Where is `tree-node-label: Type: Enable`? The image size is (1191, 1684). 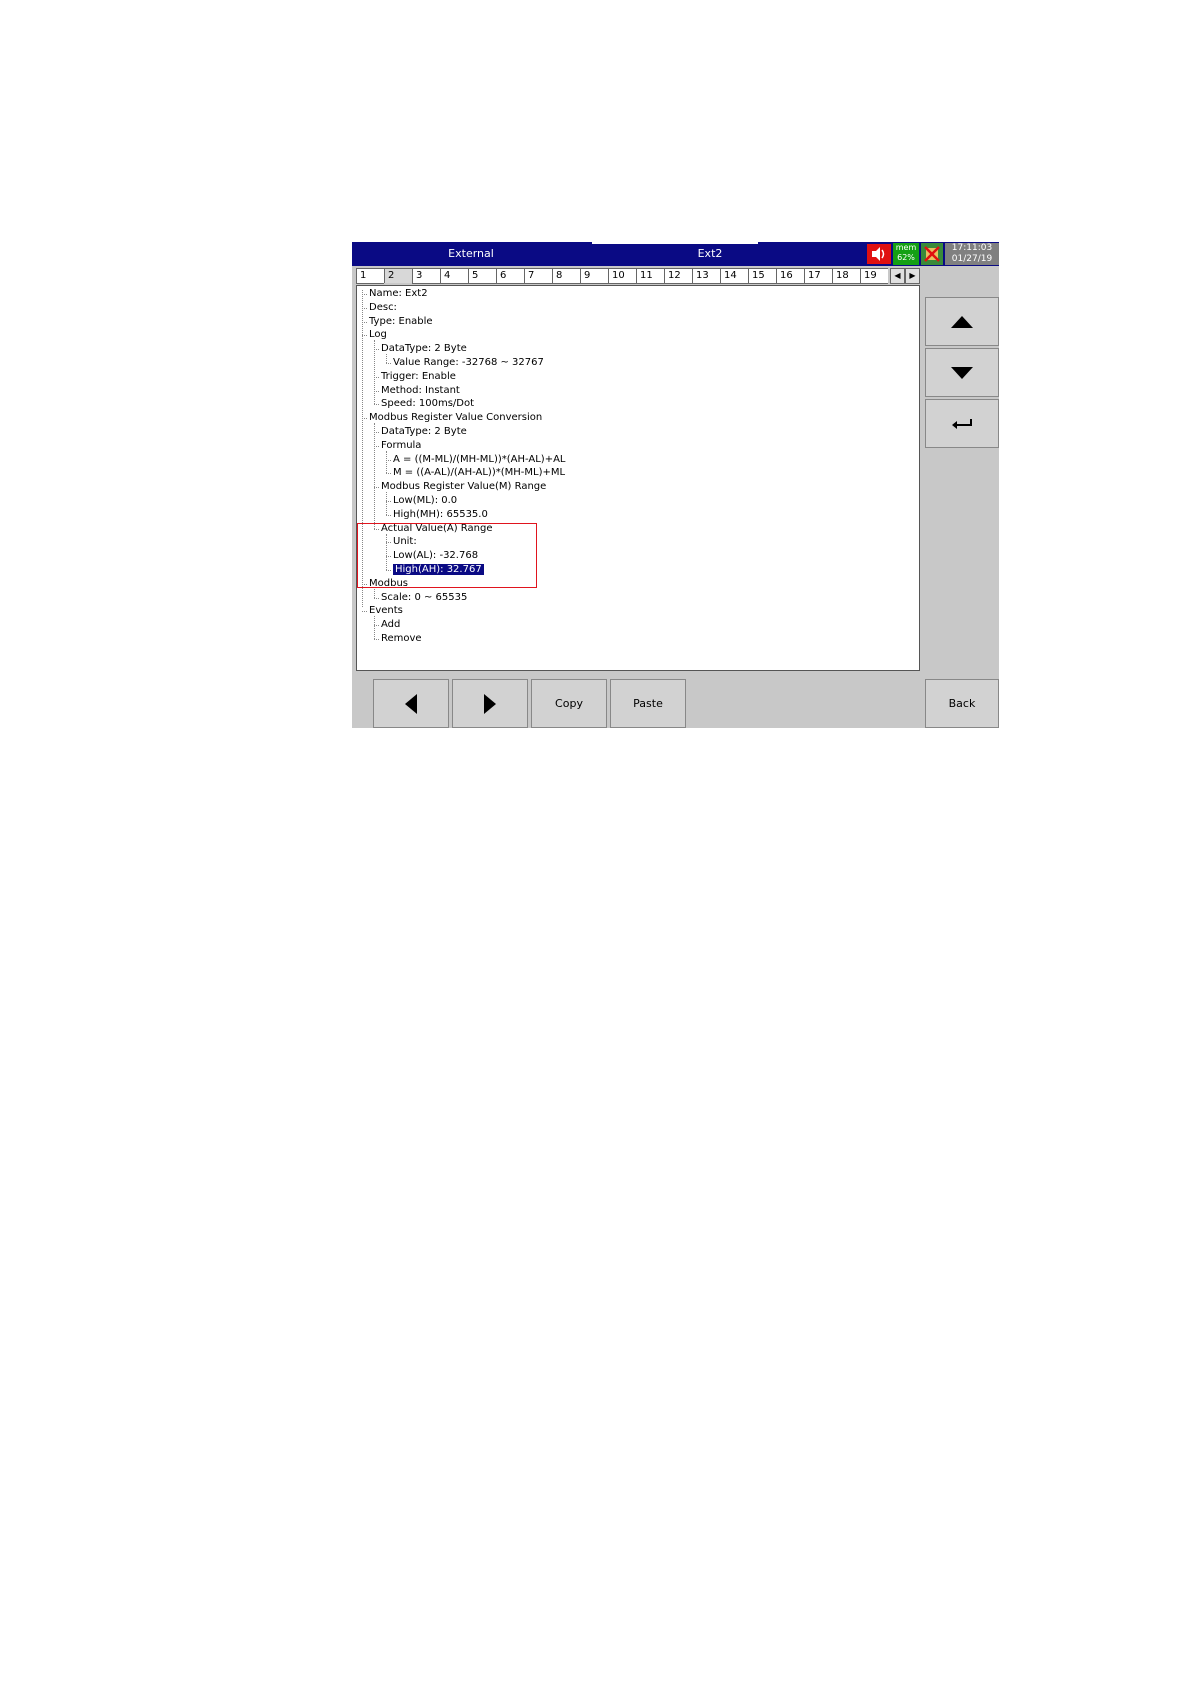
tree-node-label: Type: Enable is located at coordinates (401, 321).